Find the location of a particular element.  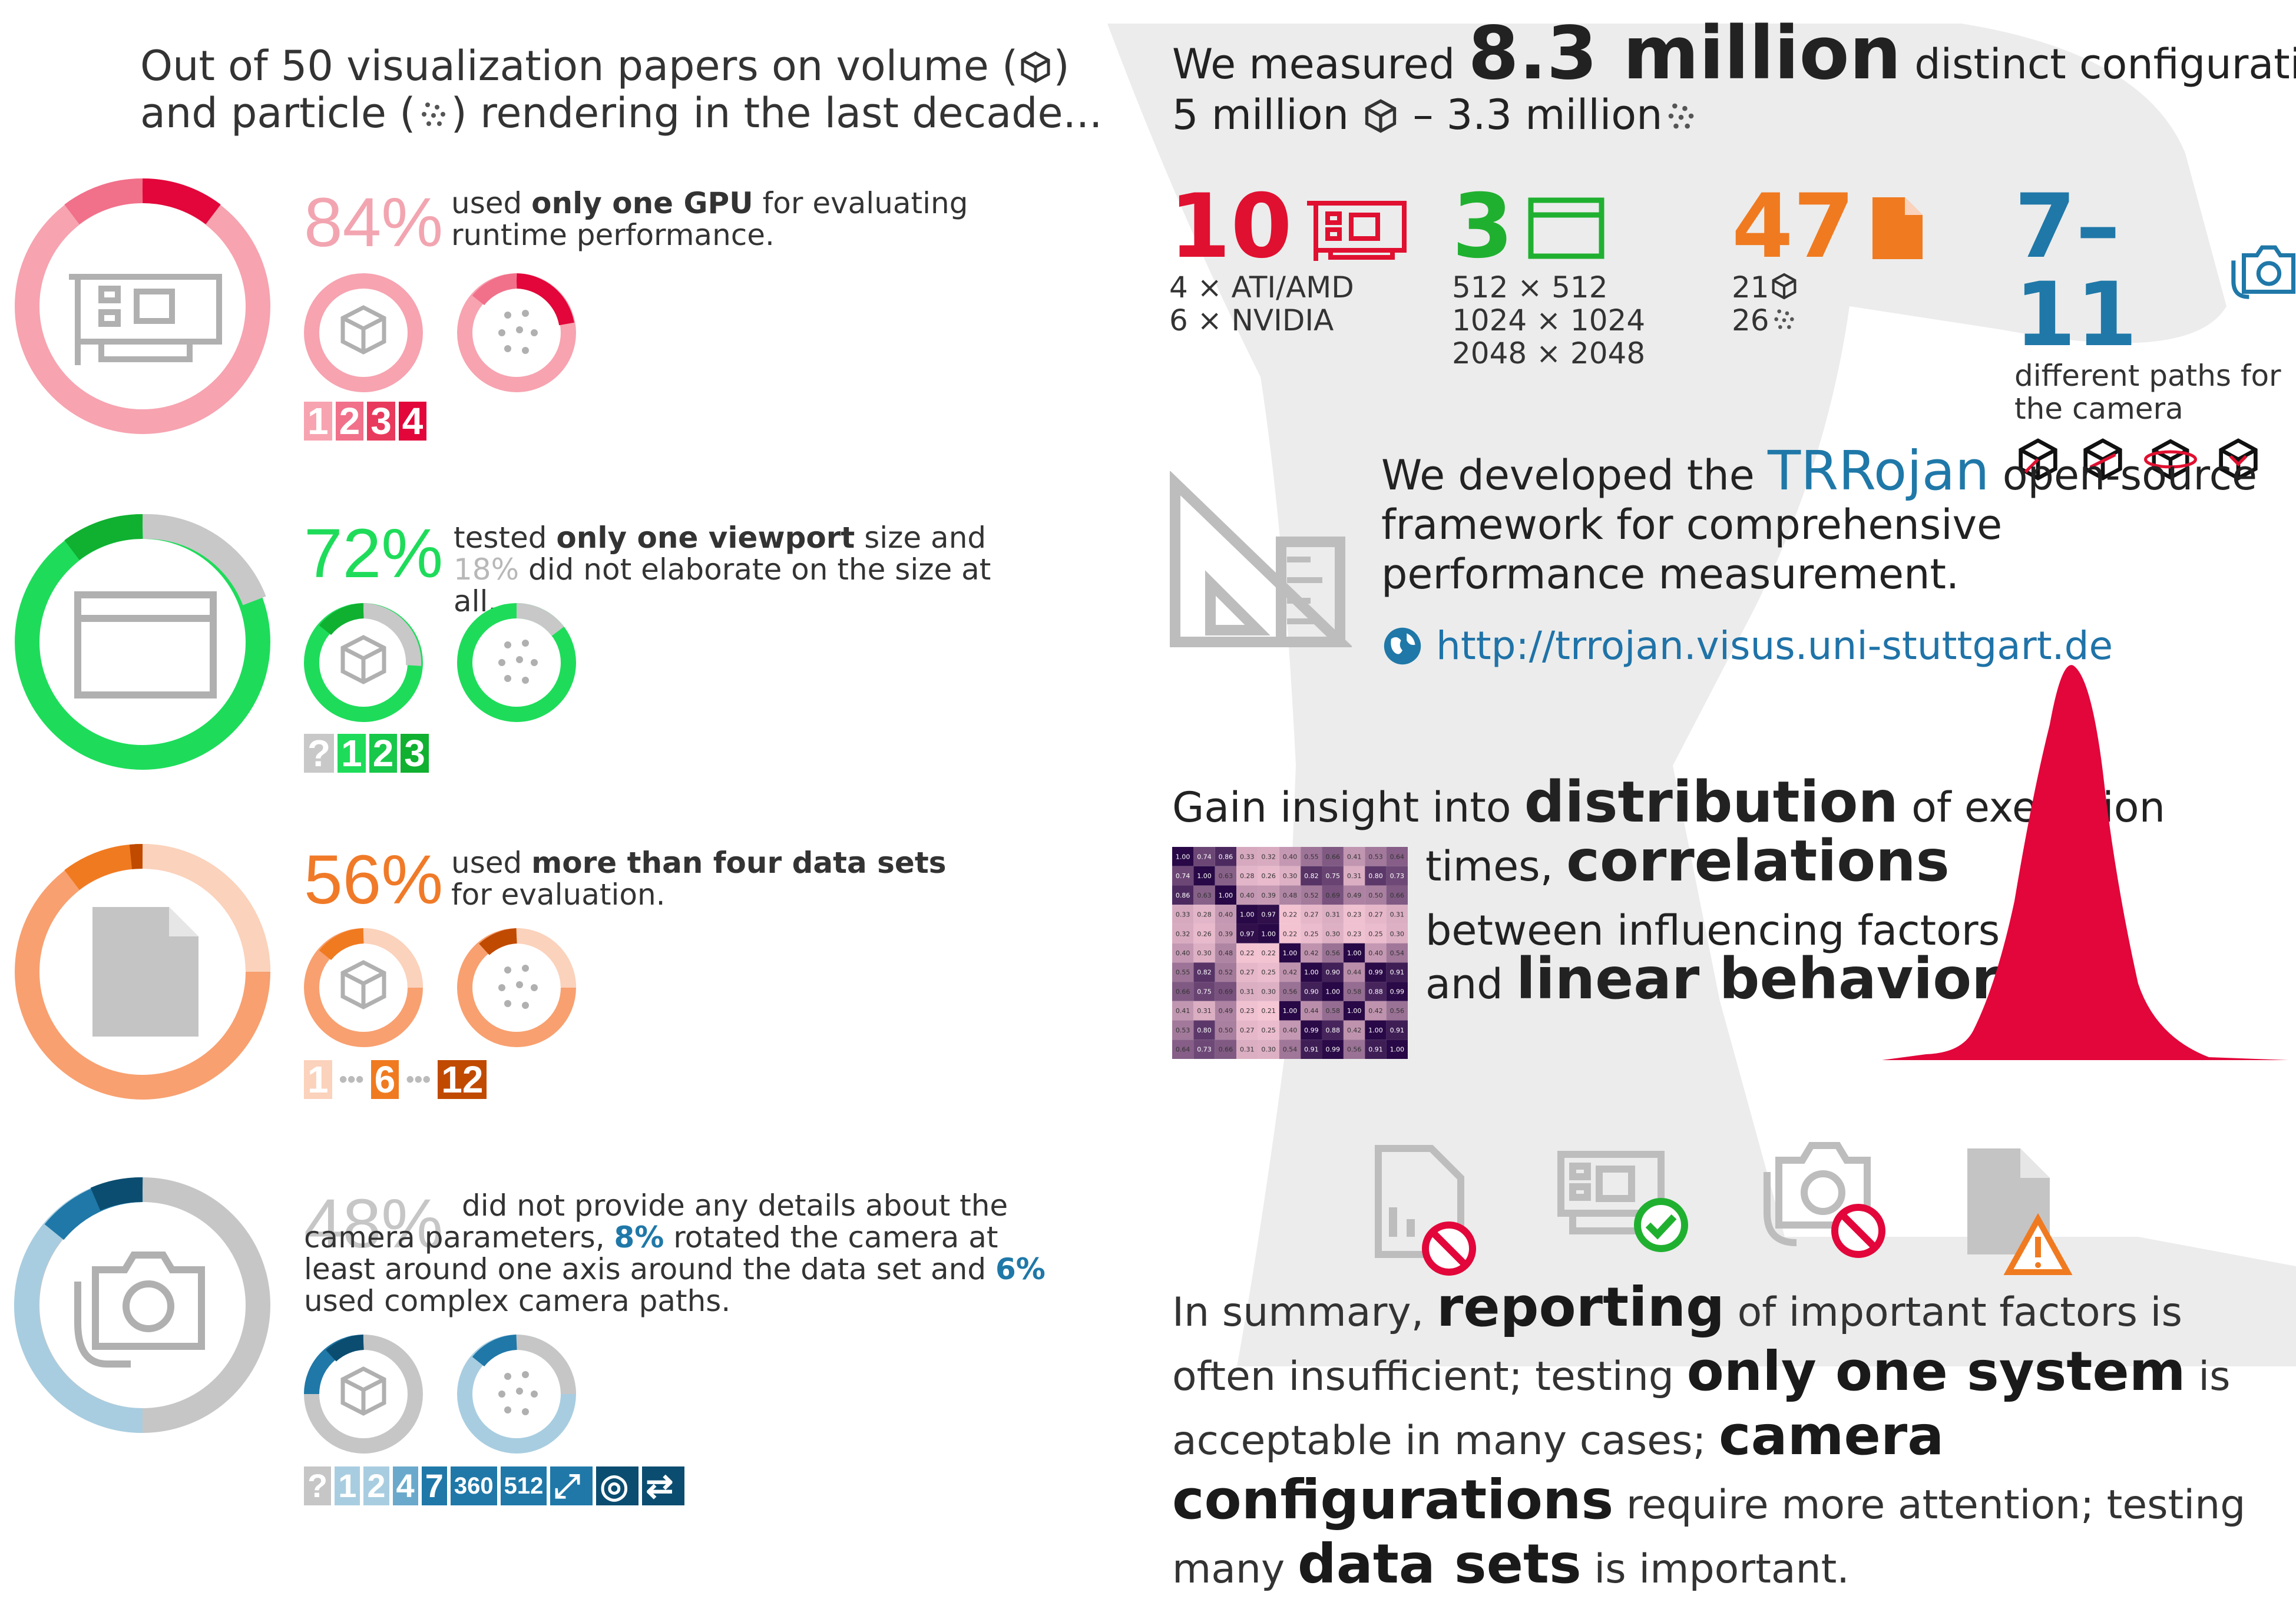

heatmap-value: 0.42 is located at coordinates (1311, 953).